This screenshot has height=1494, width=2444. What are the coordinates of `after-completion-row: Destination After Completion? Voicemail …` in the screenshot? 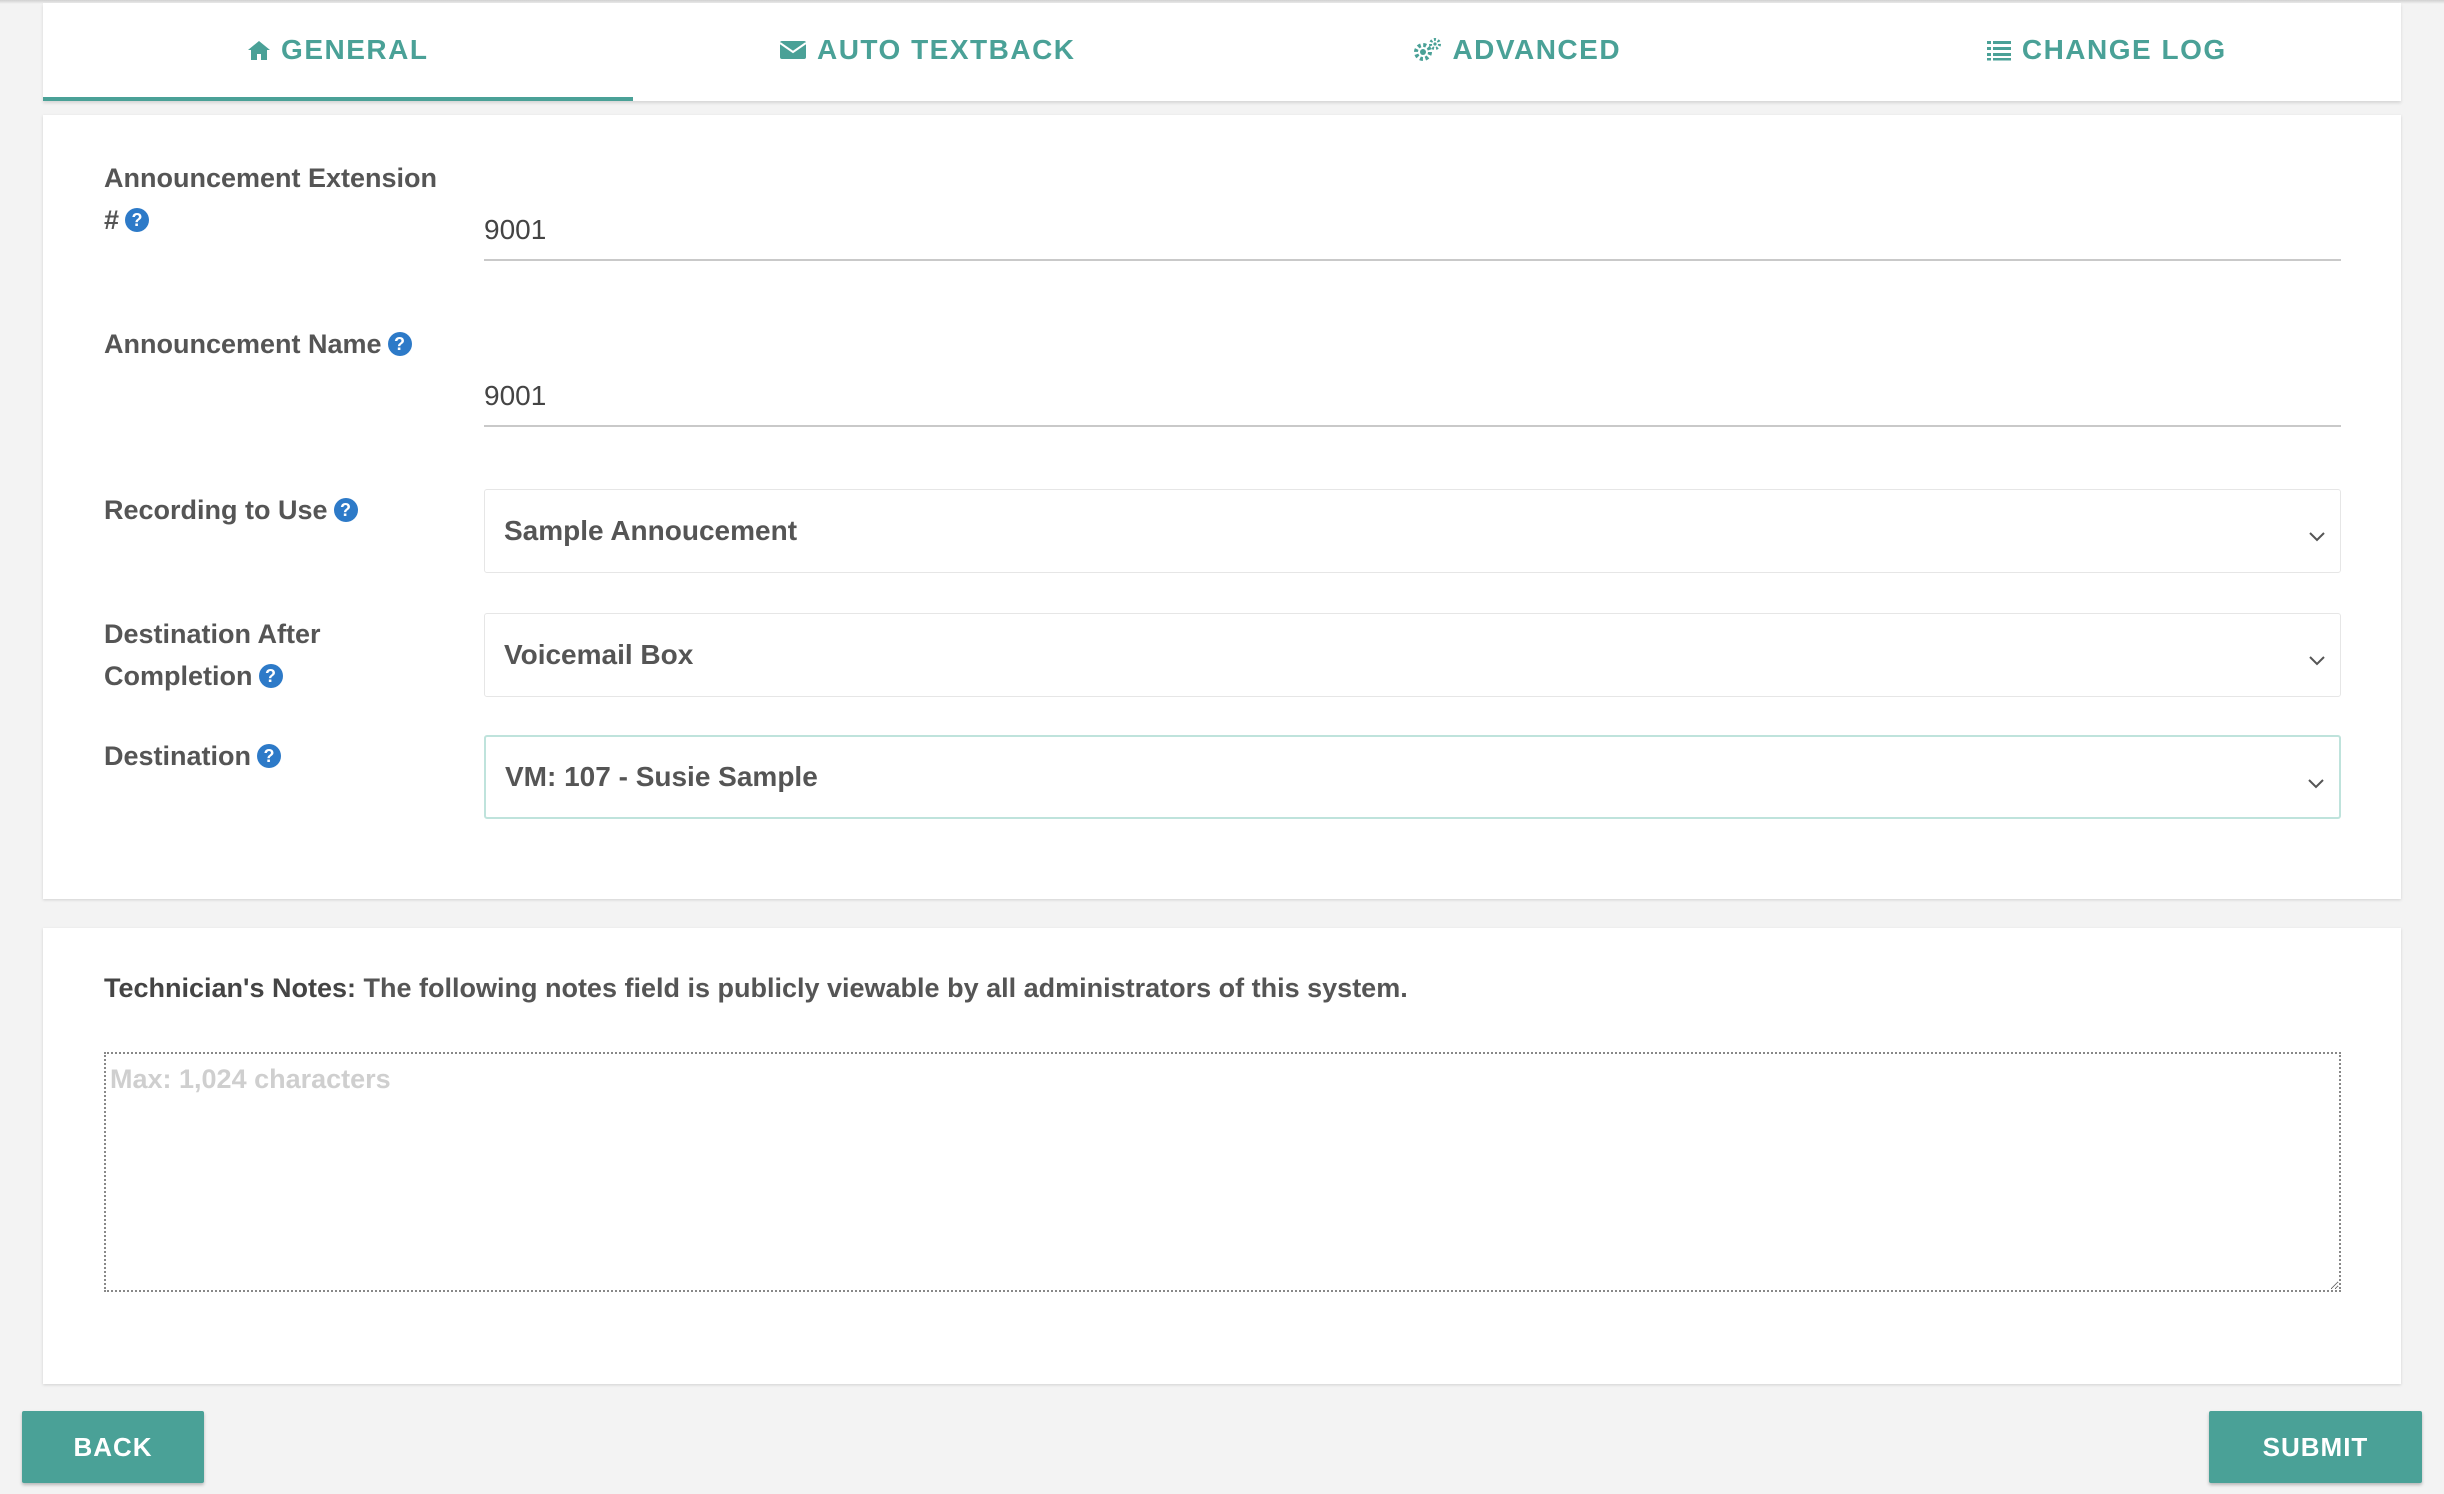 It's located at (1222, 655).